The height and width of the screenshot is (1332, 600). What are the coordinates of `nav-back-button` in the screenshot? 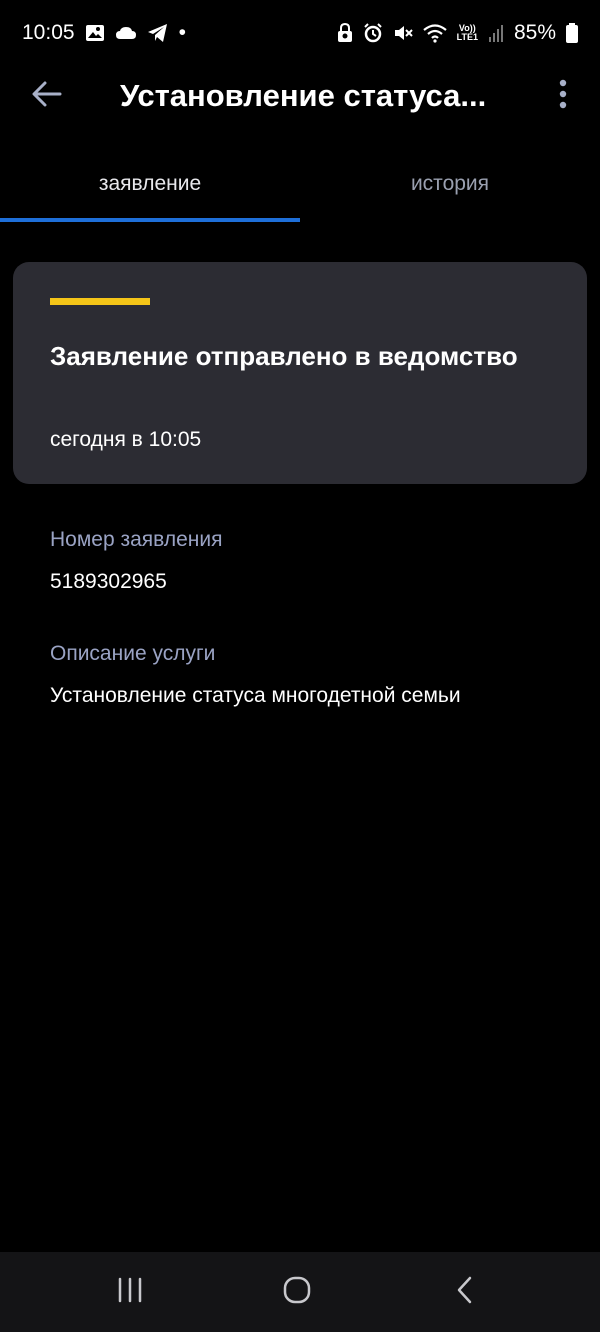 It's located at (465, 1292).